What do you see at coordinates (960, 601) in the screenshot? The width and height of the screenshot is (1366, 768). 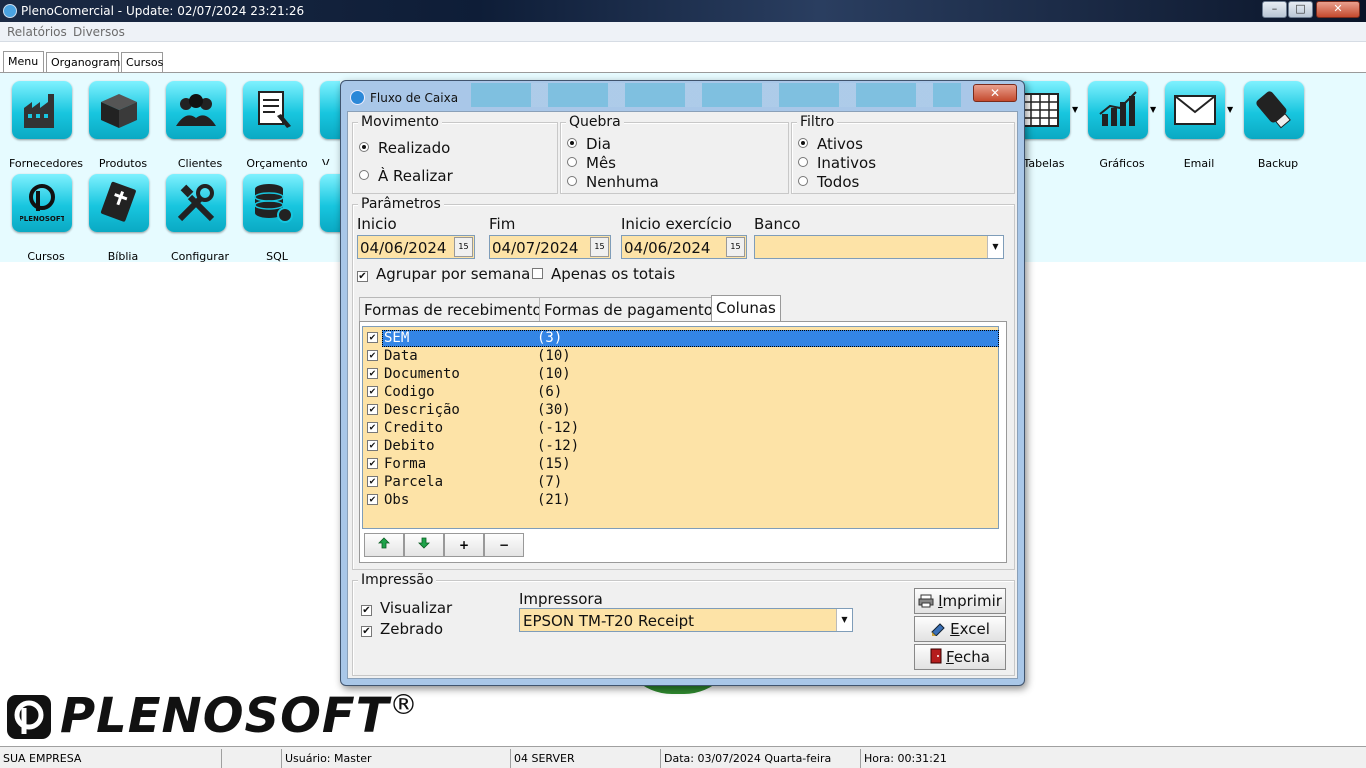 I see `imprimir-button: Imprimir` at bounding box center [960, 601].